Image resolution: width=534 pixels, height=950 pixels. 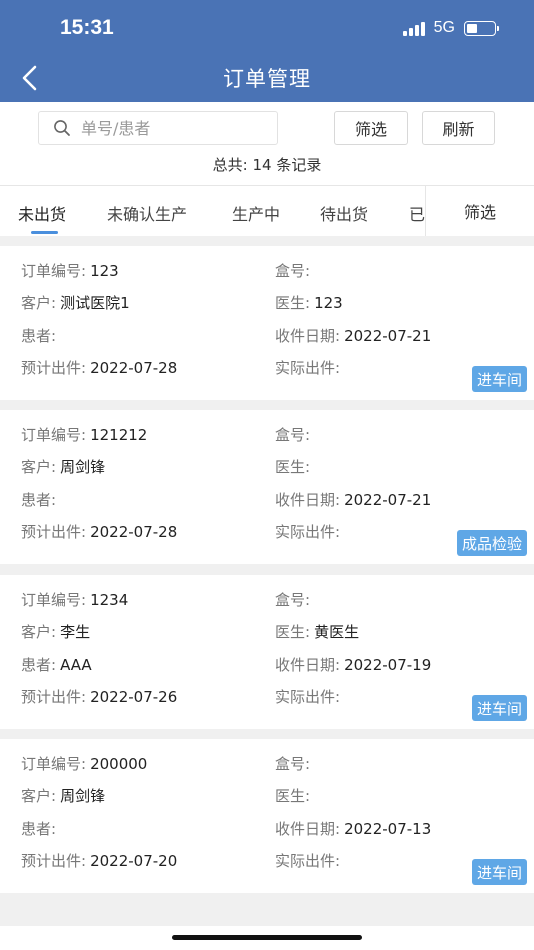 I want to click on record-count: 总共: 14 条记录, so click(x=267, y=165).